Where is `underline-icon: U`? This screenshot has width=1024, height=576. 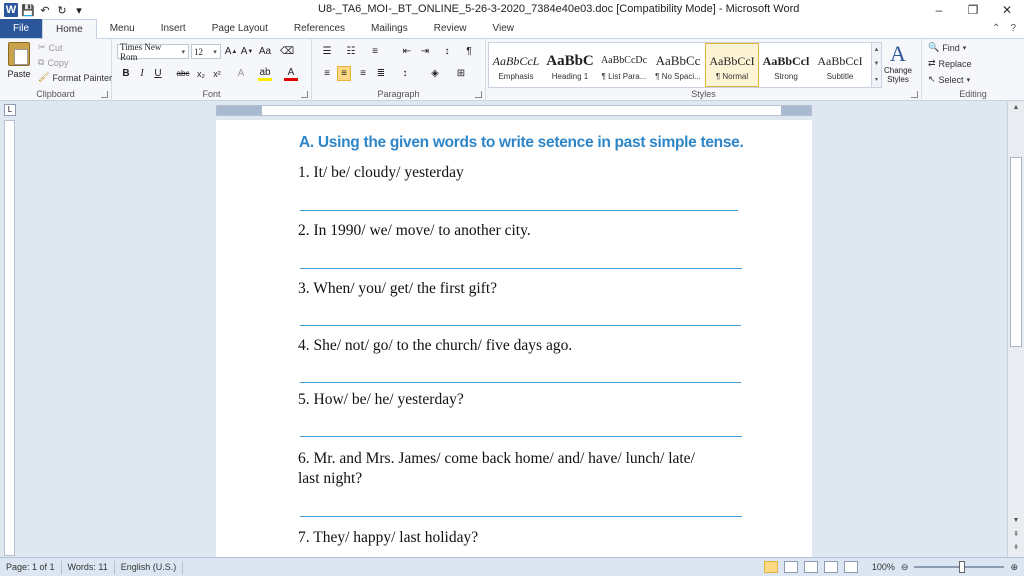
underline-icon: U is located at coordinates (158, 73).